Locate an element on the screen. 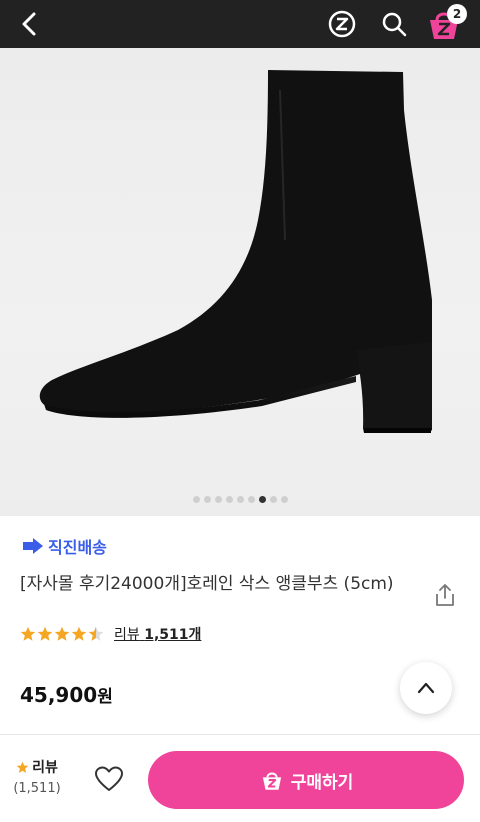 Image resolution: width=480 pixels, height=822 pixels. product-title: [자사몰 후기24000개]호레인 삭스 앵클부츠 (5cm) is located at coordinates (207, 584).